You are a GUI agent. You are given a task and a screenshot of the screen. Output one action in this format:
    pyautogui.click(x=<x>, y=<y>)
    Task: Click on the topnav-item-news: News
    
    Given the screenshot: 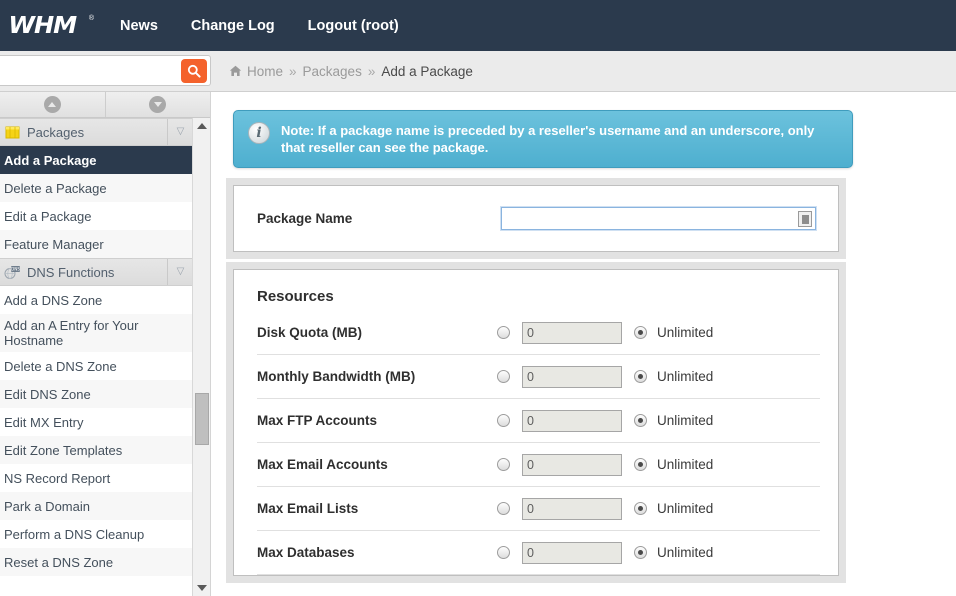 What is the action you would take?
    pyautogui.click(x=139, y=26)
    